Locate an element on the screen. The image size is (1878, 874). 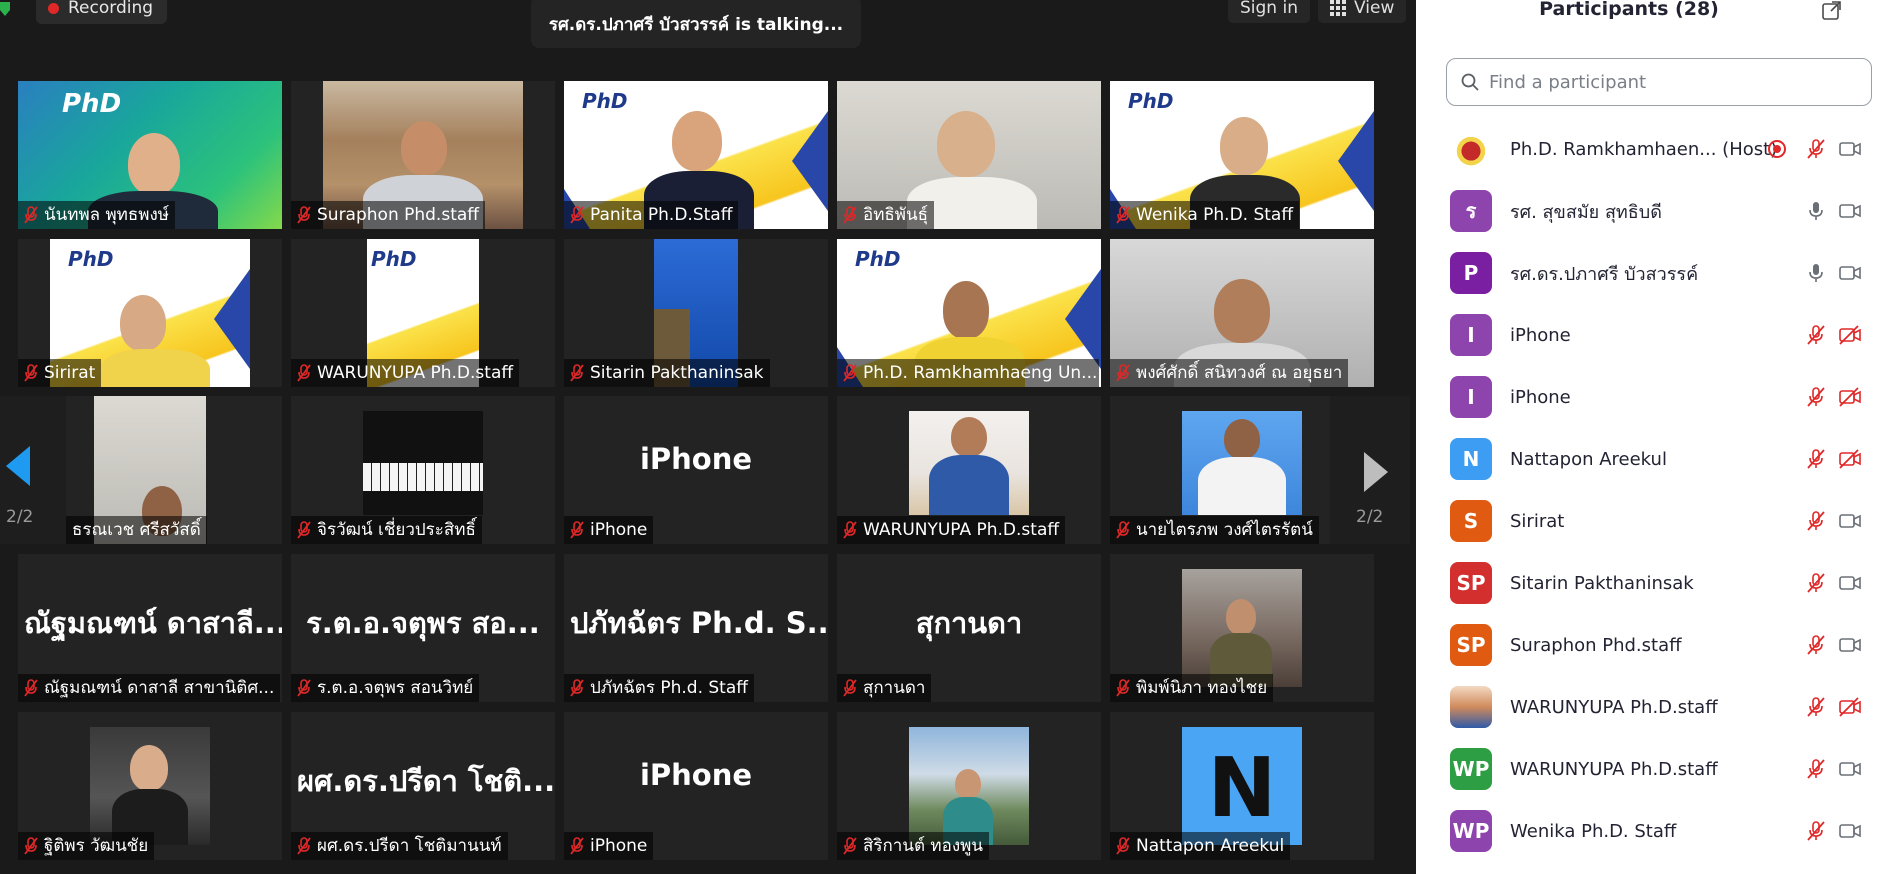
avatar: ร is located at coordinates (1471, 211).